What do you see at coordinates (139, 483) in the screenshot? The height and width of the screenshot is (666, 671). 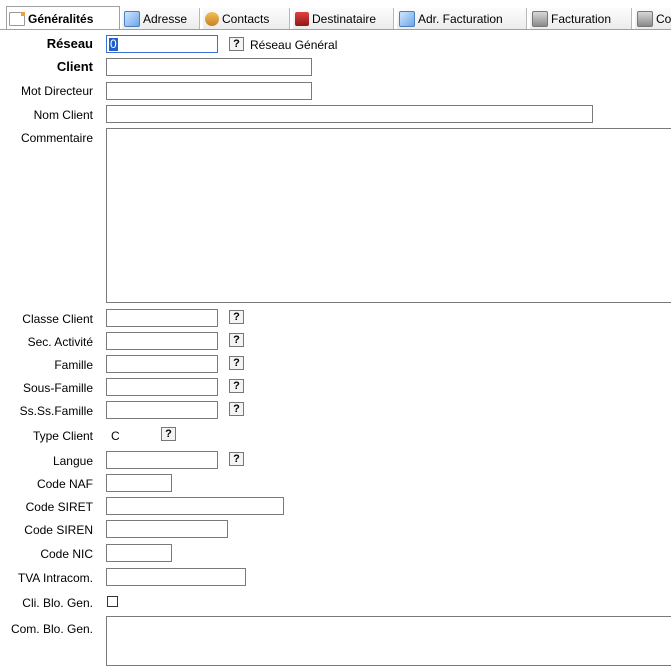 I see `code-naf-input` at bounding box center [139, 483].